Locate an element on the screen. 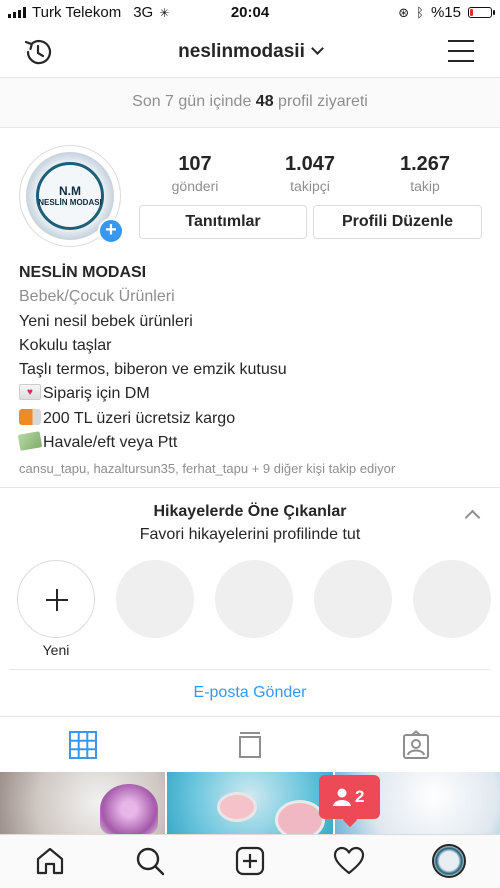 The width and height of the screenshot is (500, 888). new-highlight-button is located at coordinates (56, 599).